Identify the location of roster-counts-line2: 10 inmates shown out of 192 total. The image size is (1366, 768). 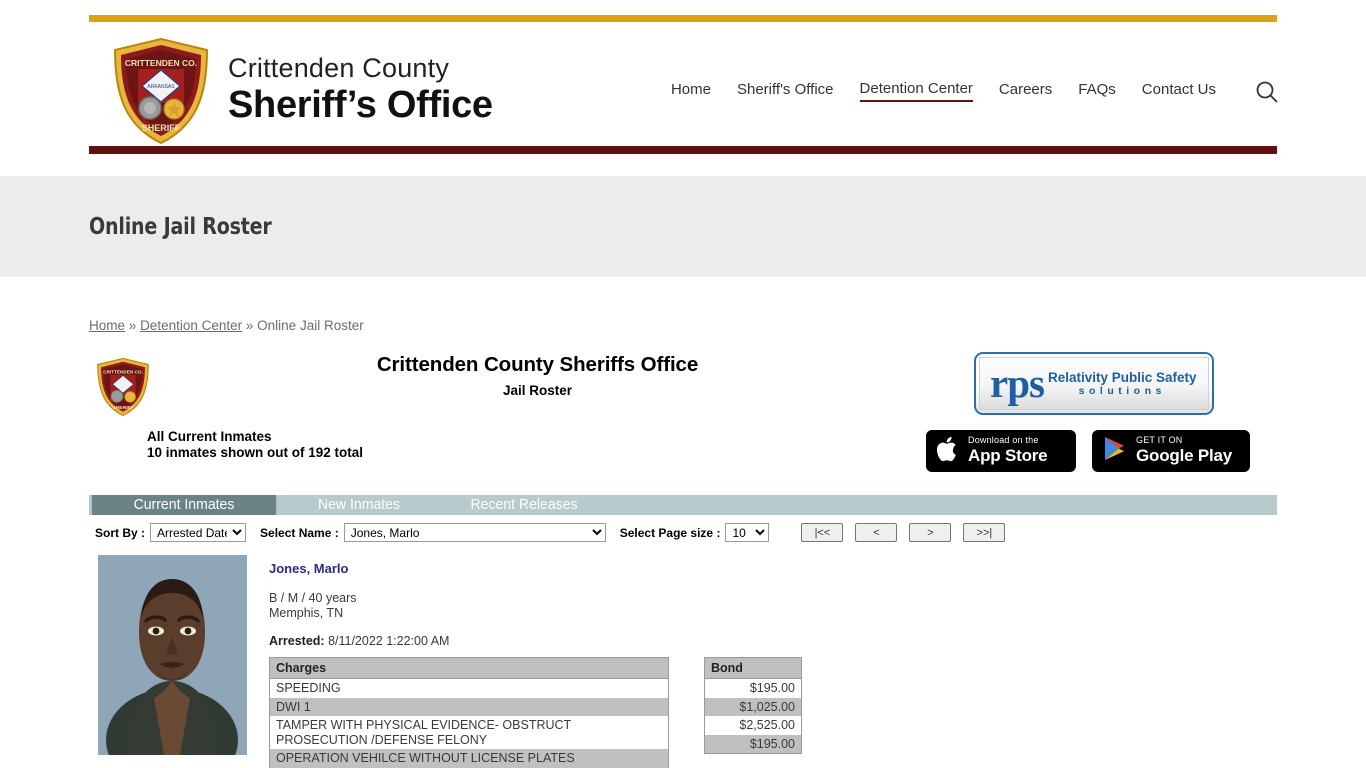
(255, 452).